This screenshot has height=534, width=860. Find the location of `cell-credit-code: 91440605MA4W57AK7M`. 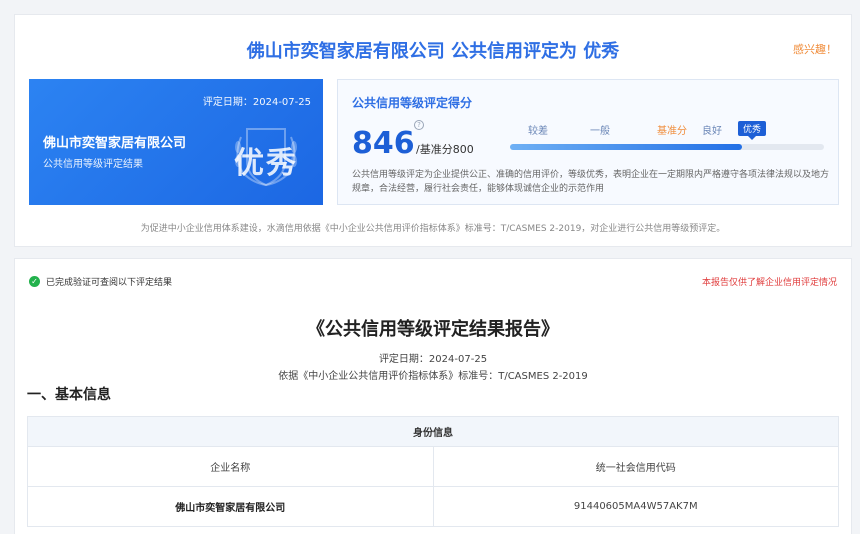

cell-credit-code: 91440605MA4W57AK7M is located at coordinates (635, 506).